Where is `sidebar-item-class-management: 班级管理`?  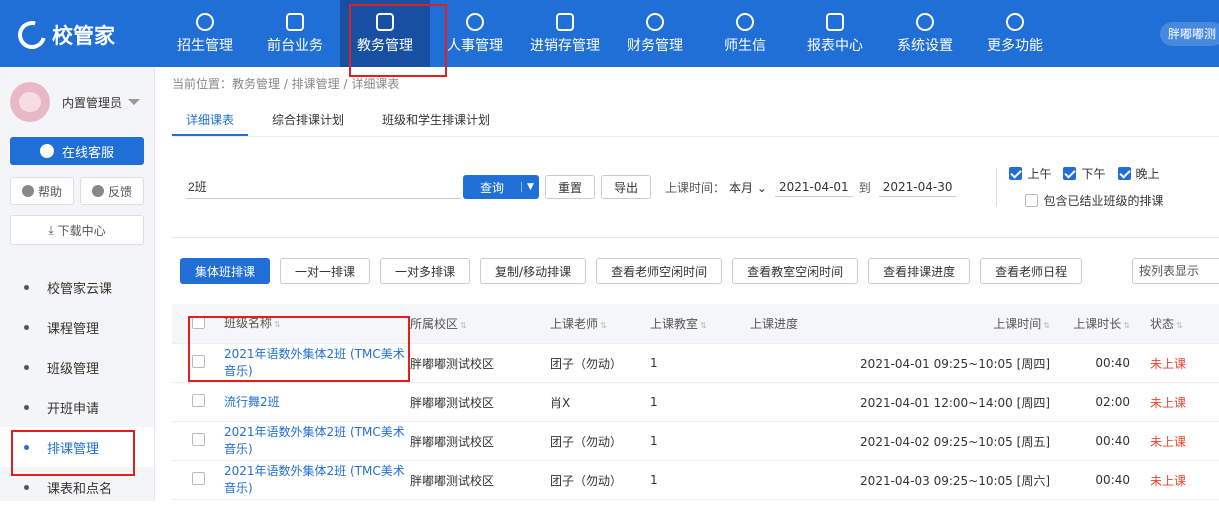
sidebar-item-class-management: 班级管理 is located at coordinates (77, 367).